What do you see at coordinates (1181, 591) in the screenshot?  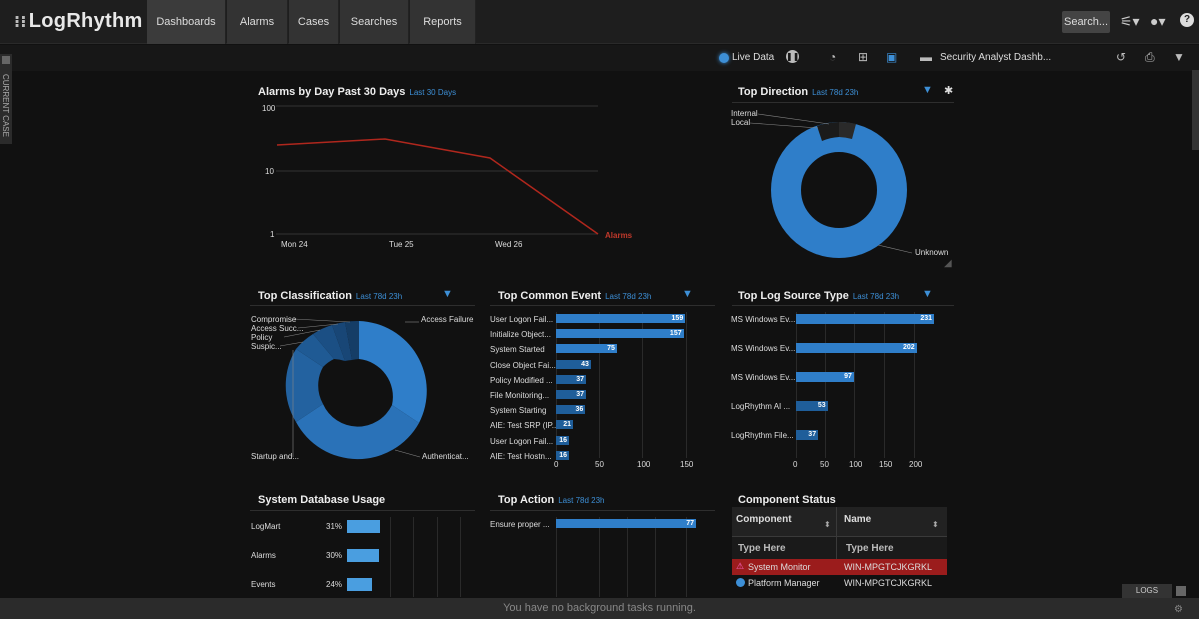 I see `expand-logs-icon` at bounding box center [1181, 591].